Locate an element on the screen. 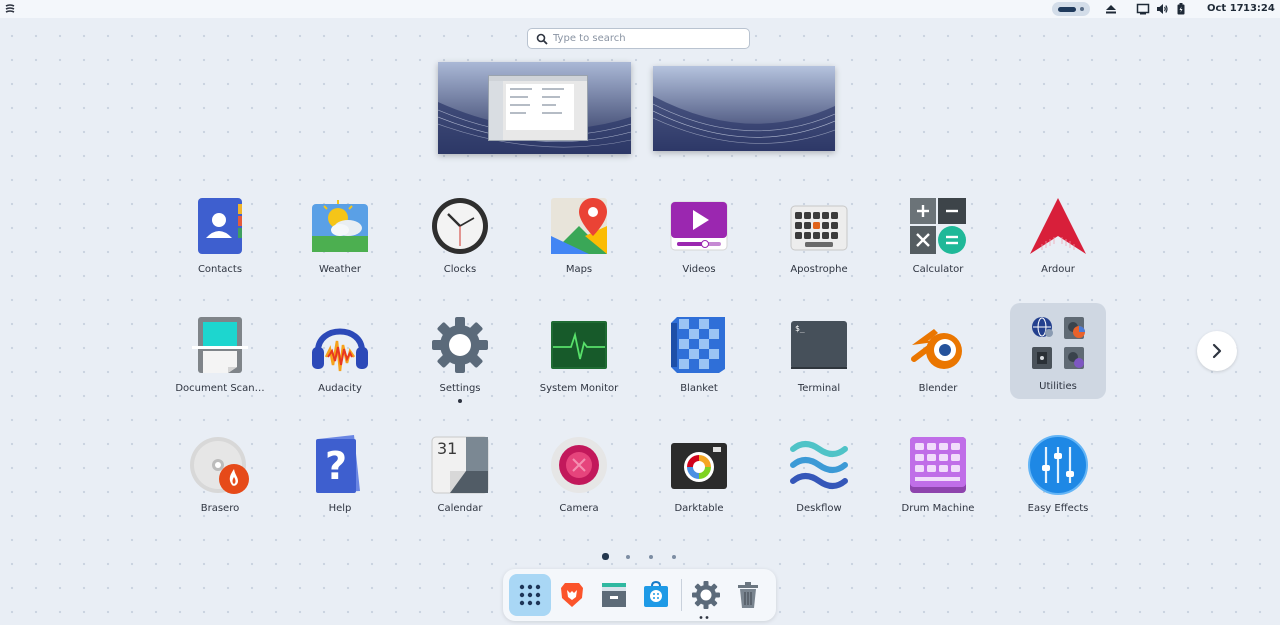  app-label: System Monitor is located at coordinates (579, 388).